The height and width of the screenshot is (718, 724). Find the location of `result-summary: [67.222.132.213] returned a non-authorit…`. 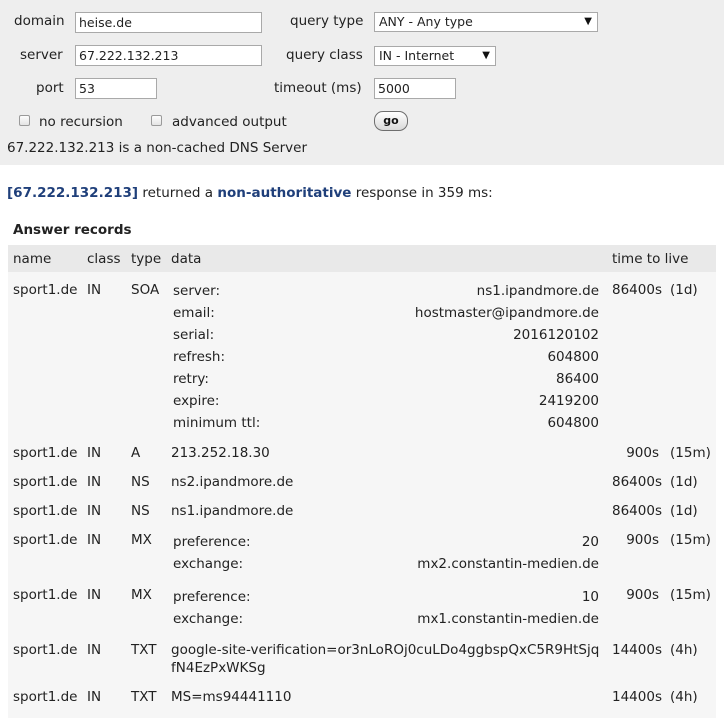

result-summary: [67.222.132.213] returned a non-authorit… is located at coordinates (250, 193).